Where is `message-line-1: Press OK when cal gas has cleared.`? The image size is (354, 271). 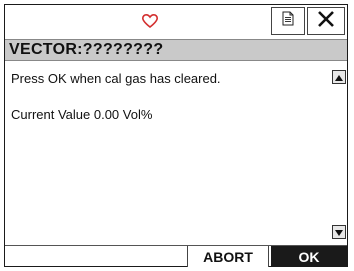 message-line-1: Press OK when cal gas has cleared. is located at coordinates (116, 78).